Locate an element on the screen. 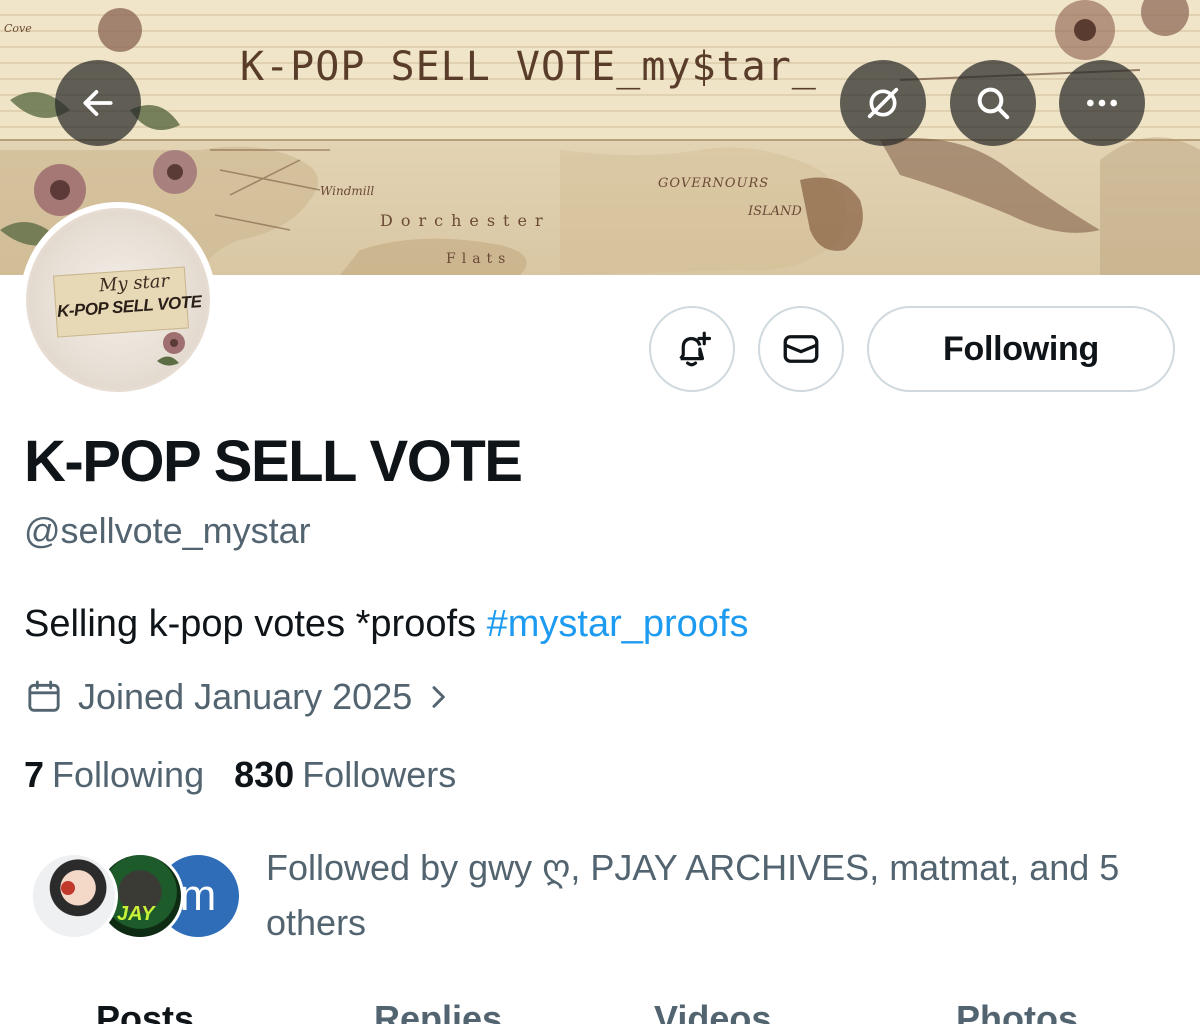  map-label-cove: Cove is located at coordinates (18, 28).